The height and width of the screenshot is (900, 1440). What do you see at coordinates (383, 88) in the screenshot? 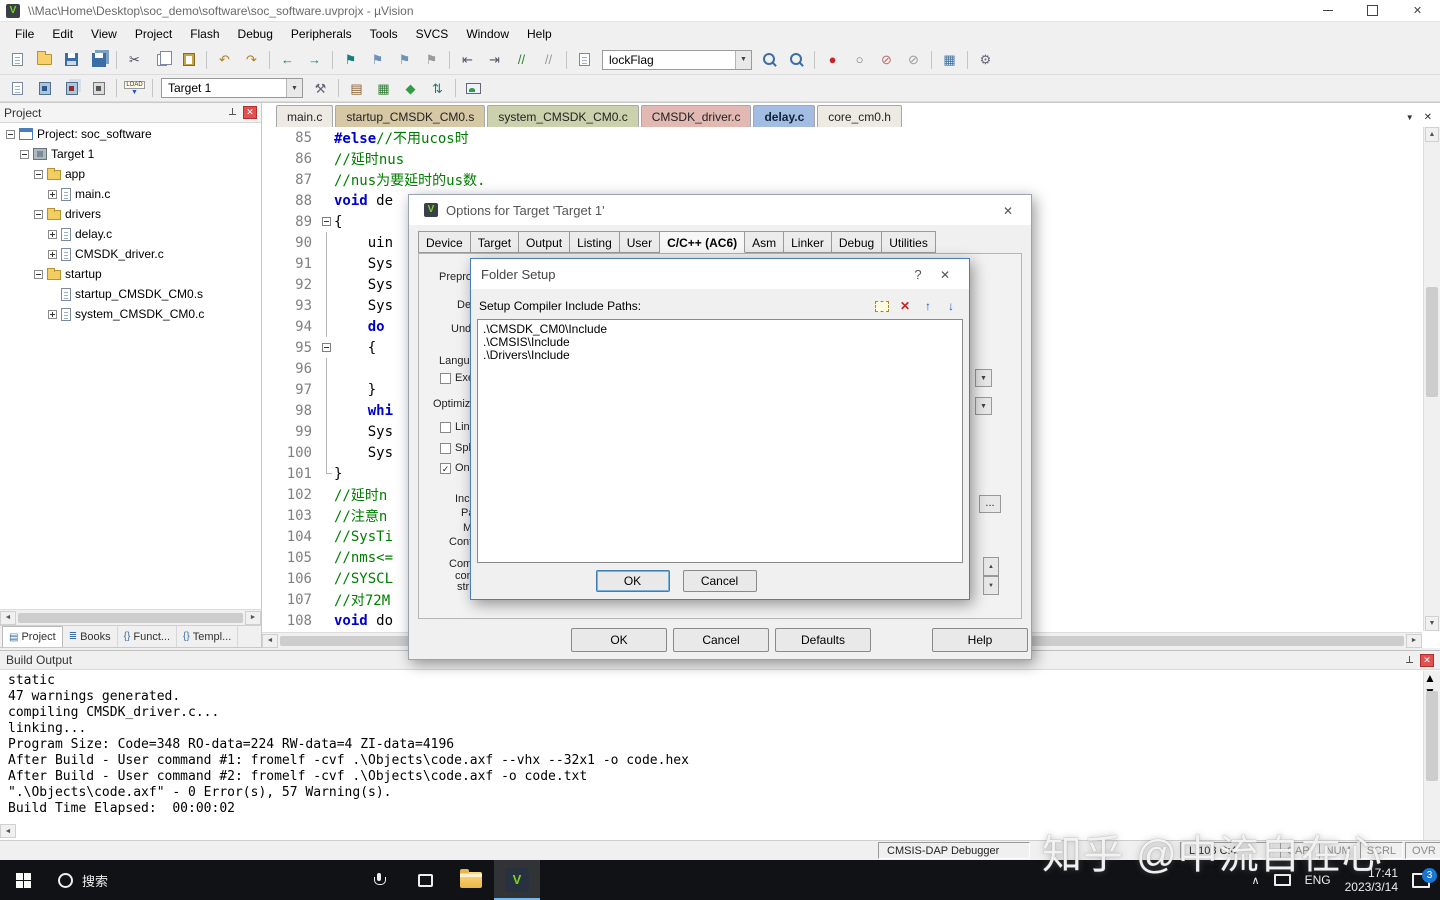
I see `manage-items-button: ▦` at bounding box center [383, 88].